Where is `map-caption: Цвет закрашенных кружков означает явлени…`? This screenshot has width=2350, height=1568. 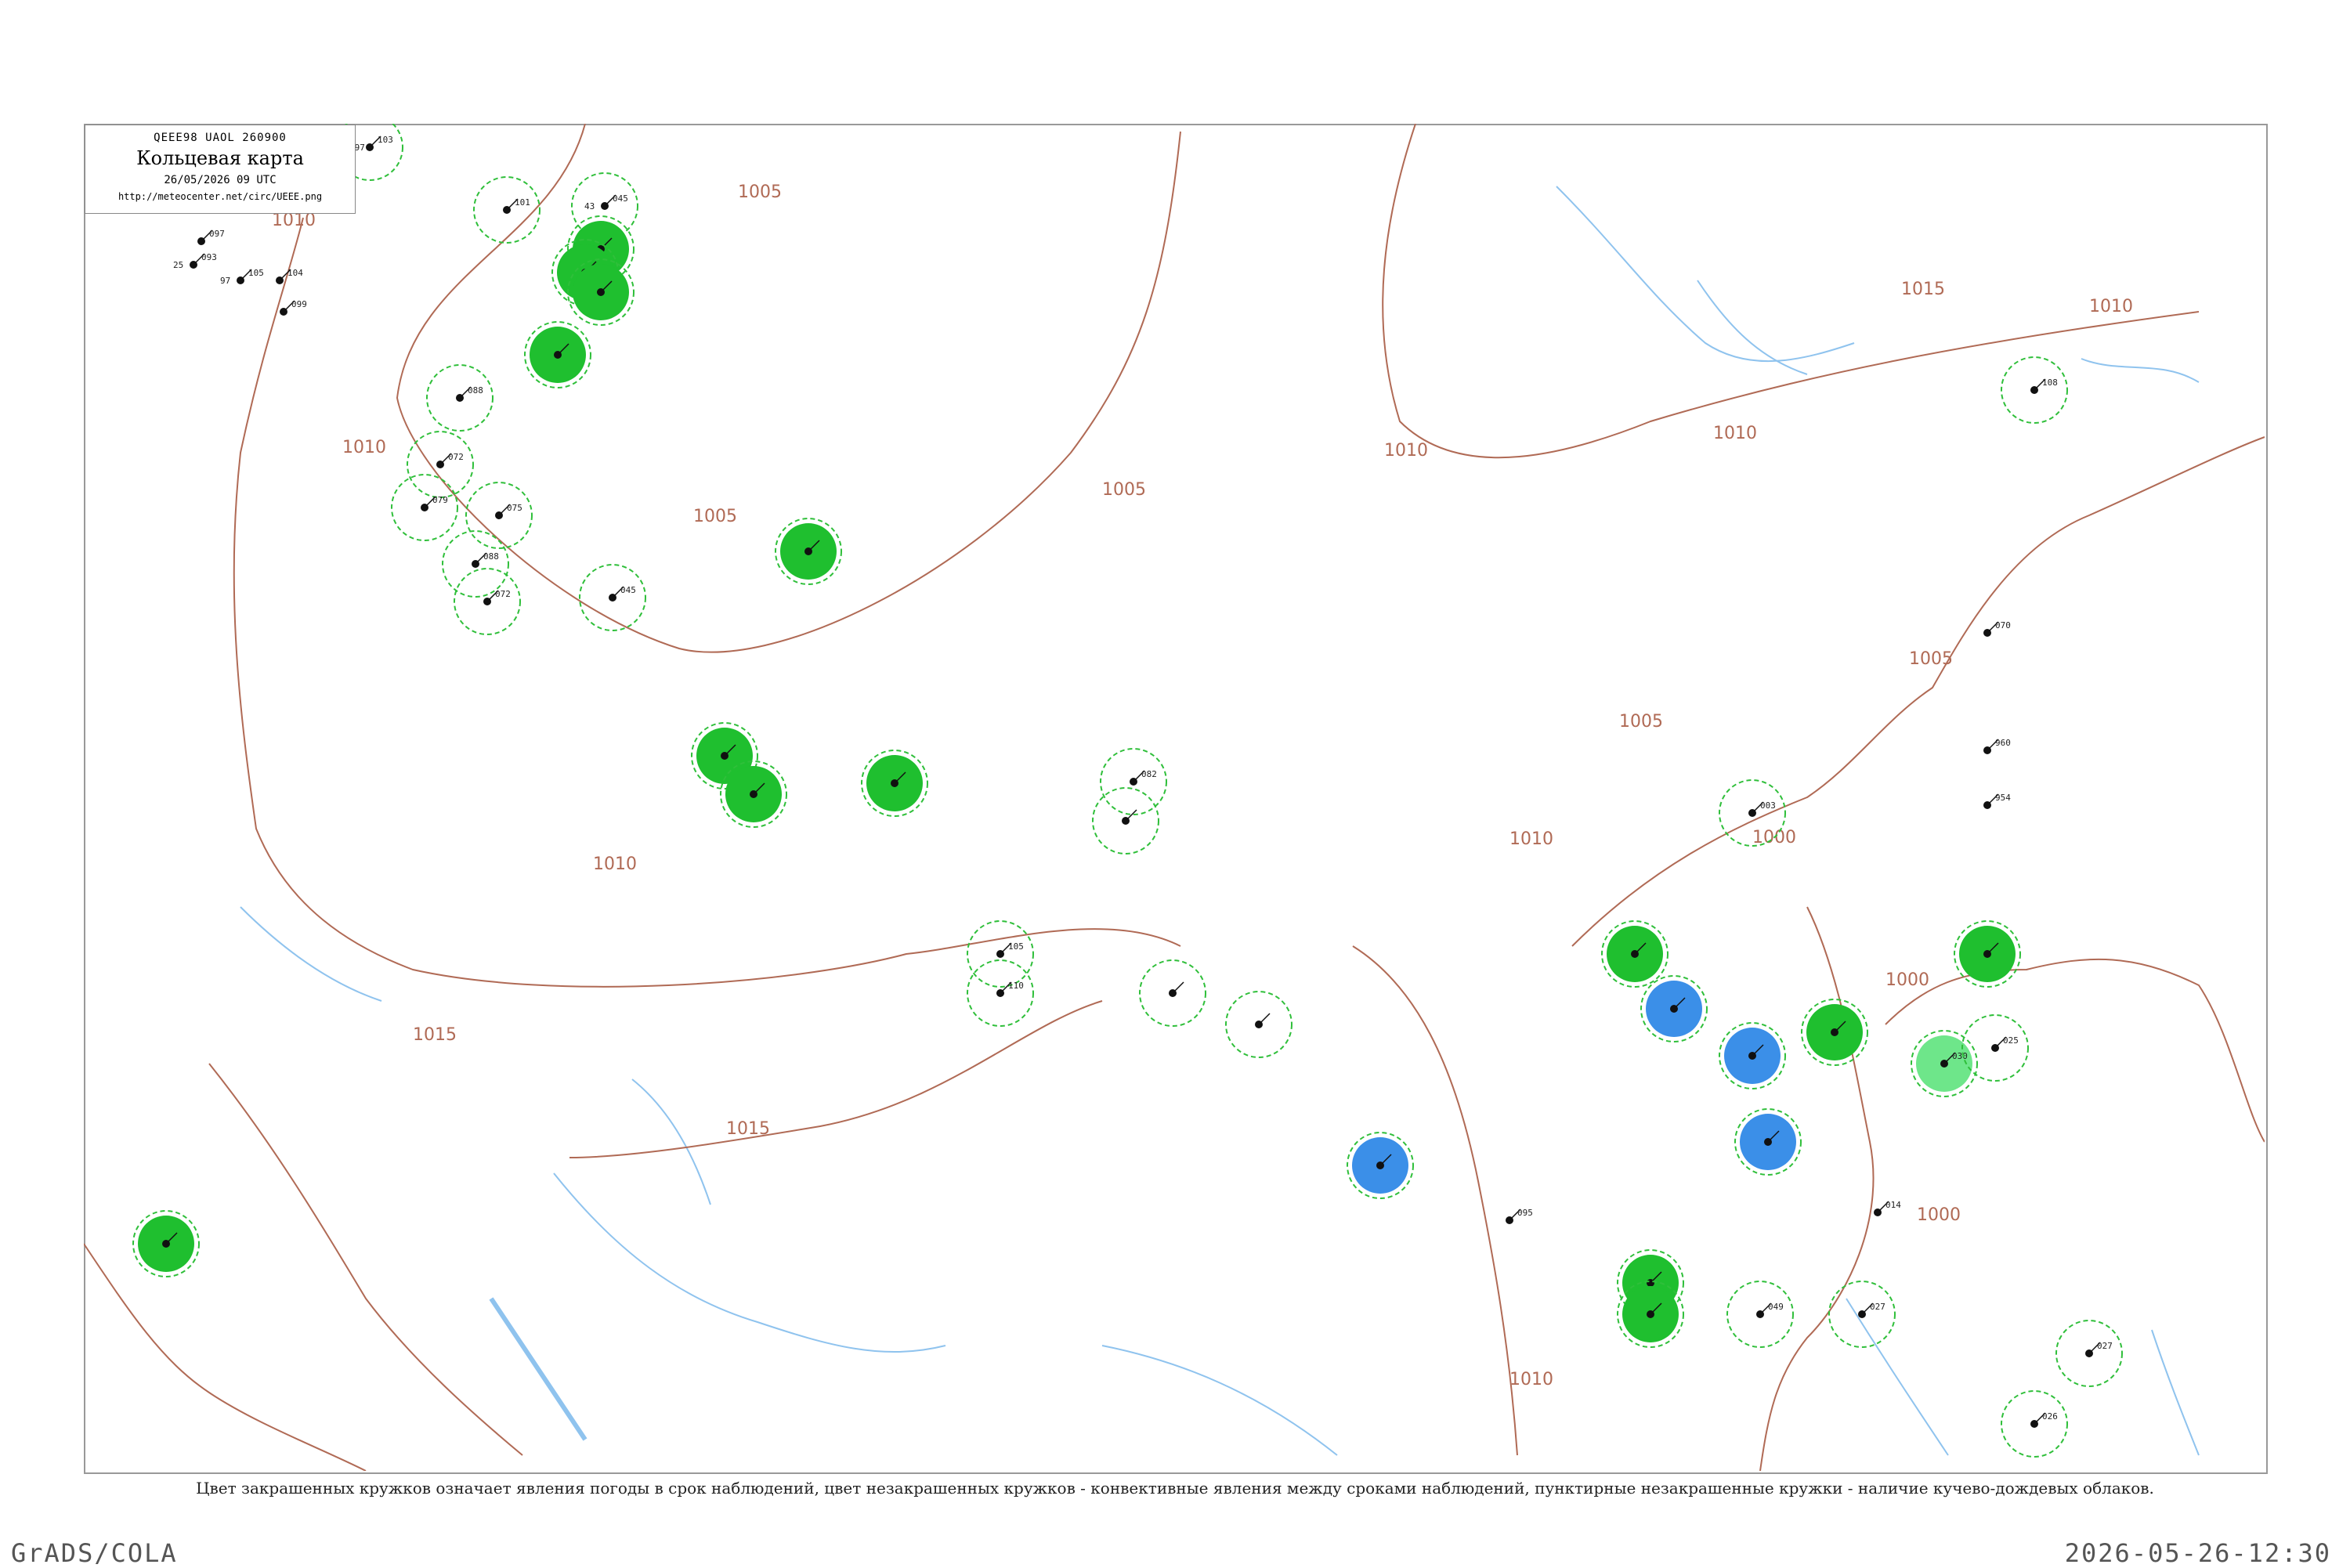 map-caption: Цвет закрашенных кружков означает явлени… is located at coordinates (1175, 1488).